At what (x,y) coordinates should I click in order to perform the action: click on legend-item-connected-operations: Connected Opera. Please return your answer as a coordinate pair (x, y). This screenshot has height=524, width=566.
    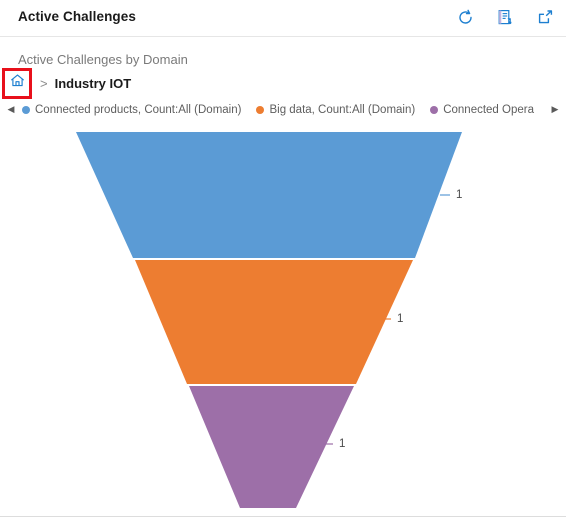
    Looking at the image, I should click on (482, 110).